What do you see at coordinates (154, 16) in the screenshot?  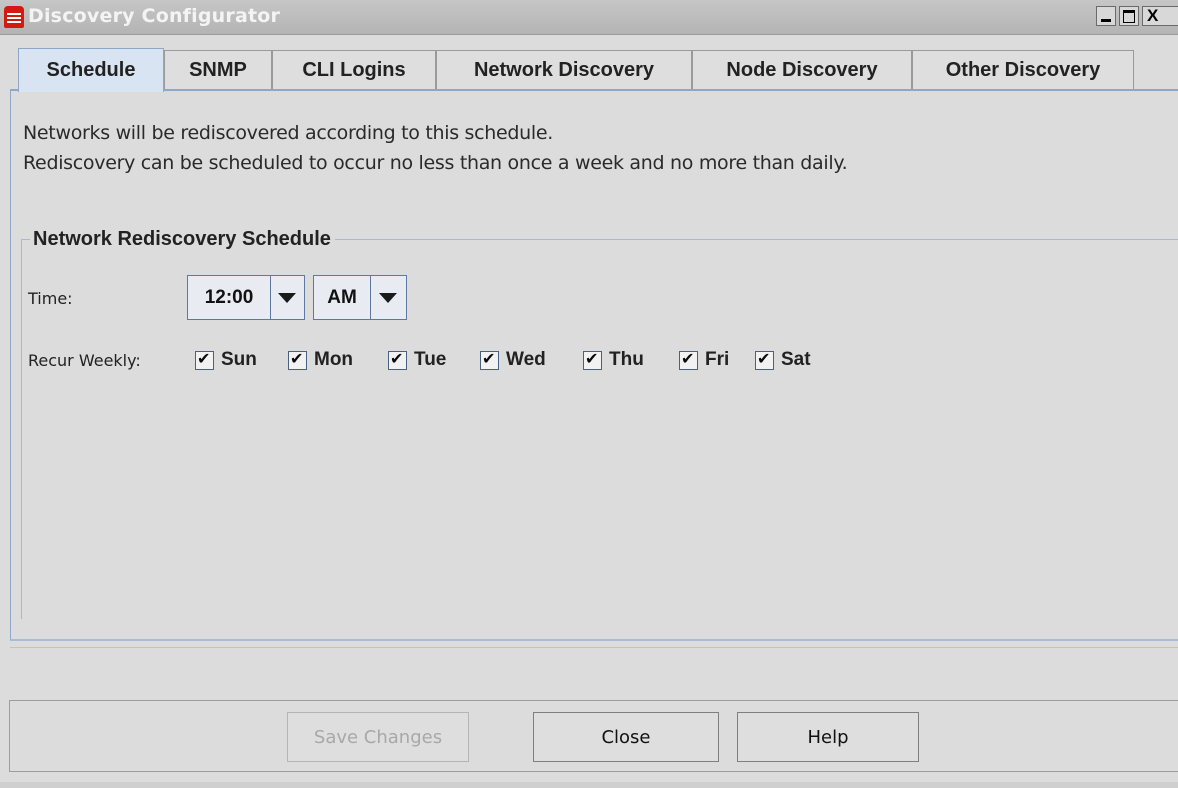 I see `window-title: Discovery Configurator` at bounding box center [154, 16].